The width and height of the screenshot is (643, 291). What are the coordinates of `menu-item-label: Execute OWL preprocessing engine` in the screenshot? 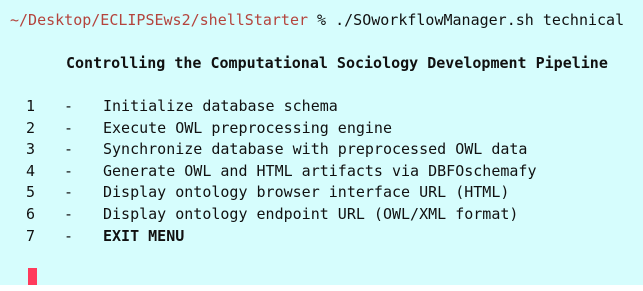 It's located at (247, 127).